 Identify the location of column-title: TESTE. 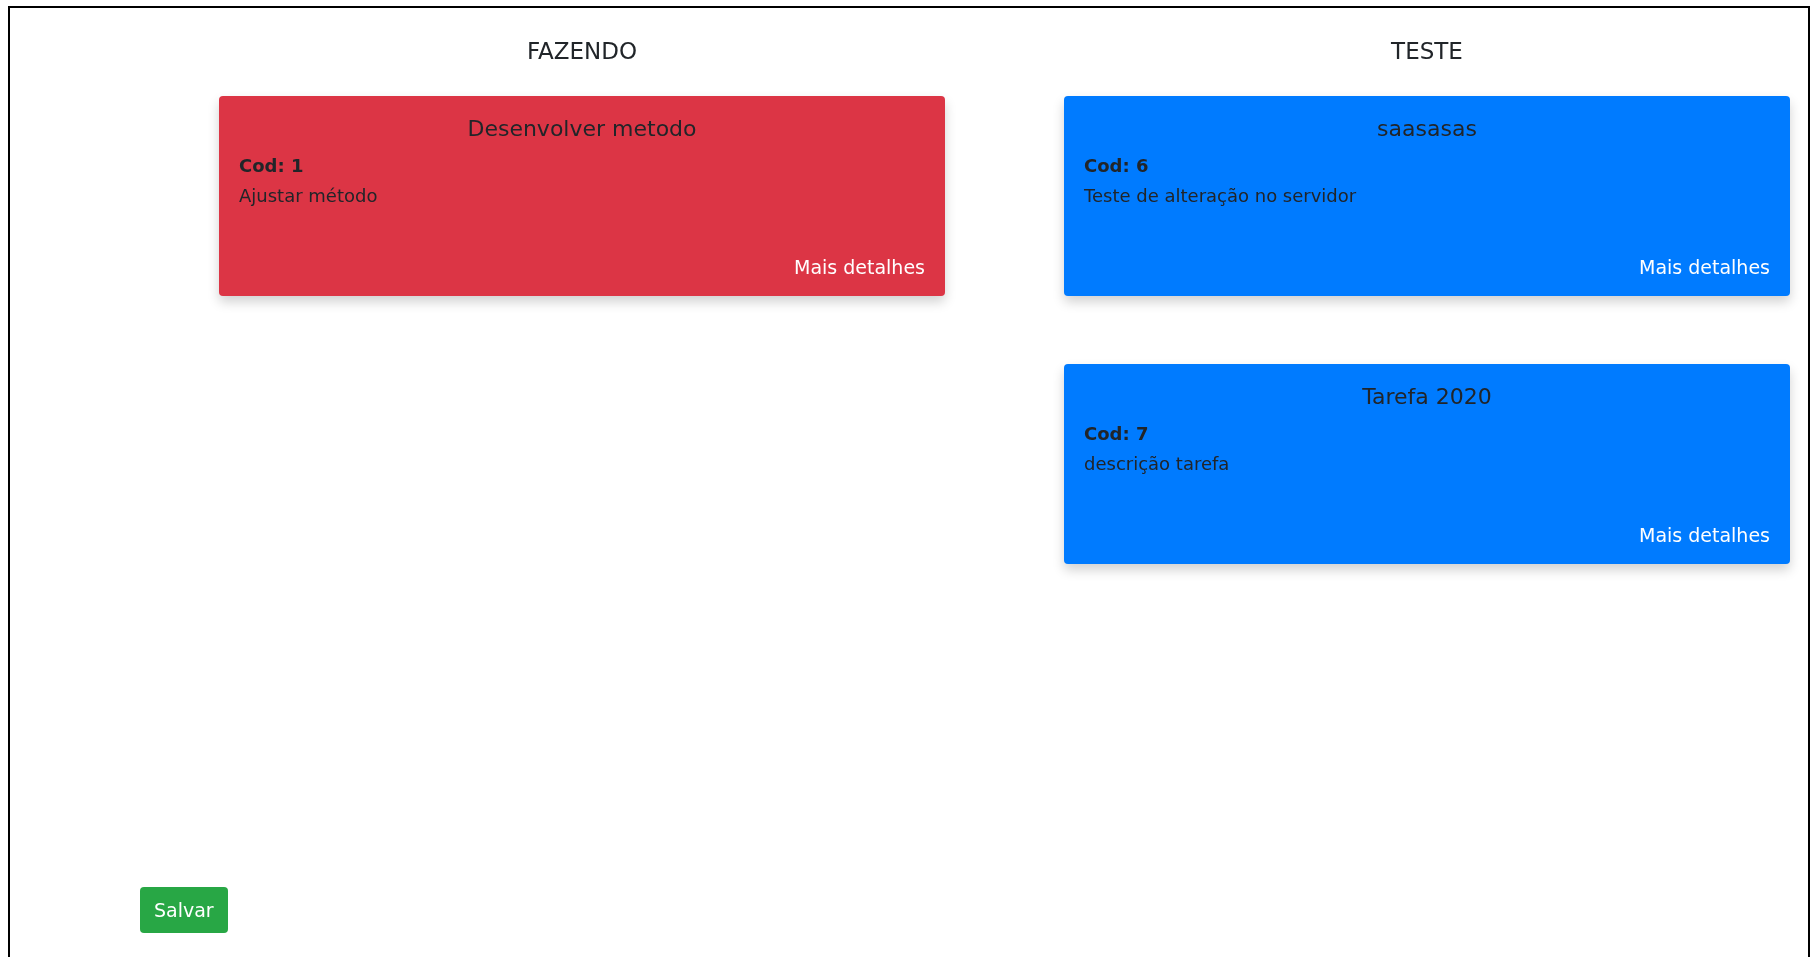
(1427, 52).